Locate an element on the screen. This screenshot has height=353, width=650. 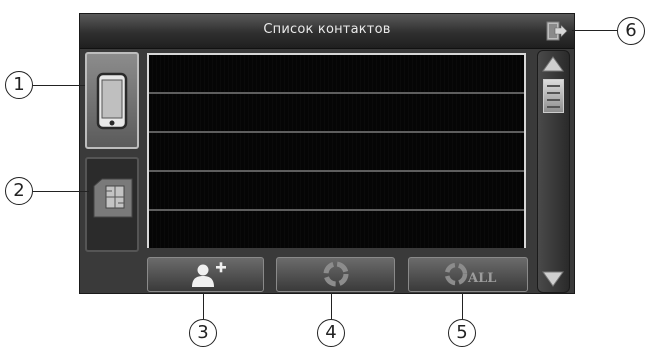
arrow-down-icon is located at coordinates (553, 279).